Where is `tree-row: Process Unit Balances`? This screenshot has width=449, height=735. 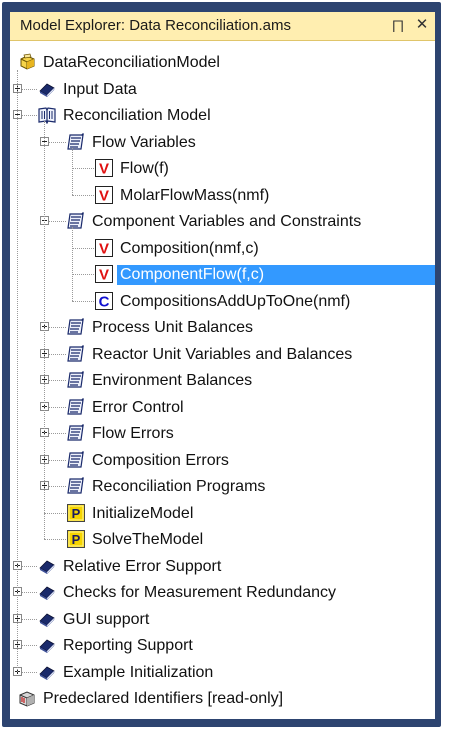 tree-row: Process Unit Balances is located at coordinates (222, 328).